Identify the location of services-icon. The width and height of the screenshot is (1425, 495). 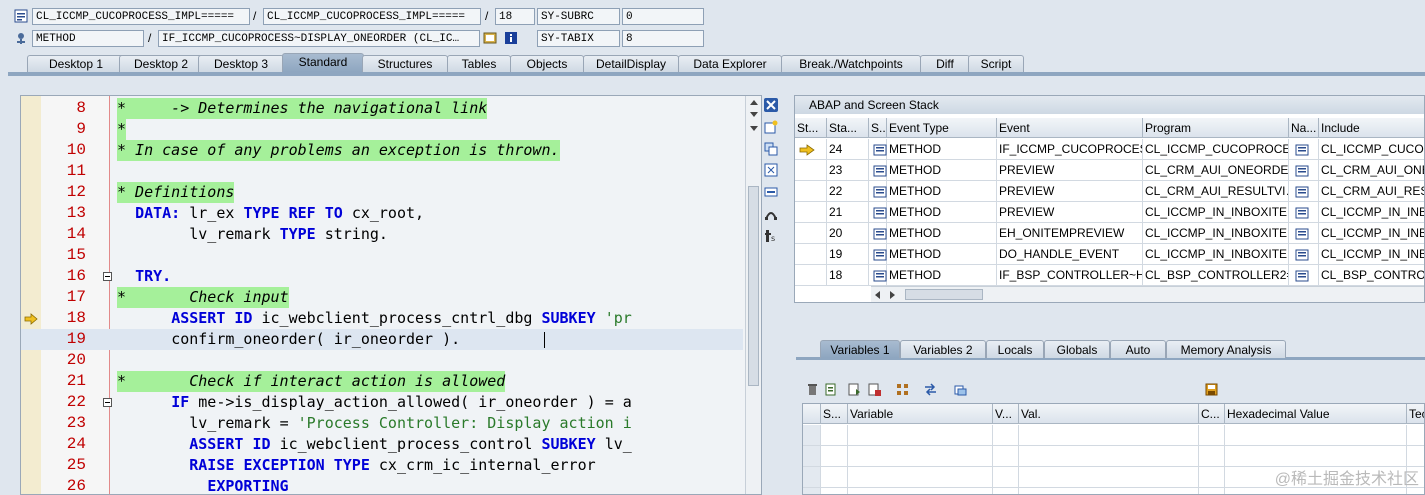
(771, 214).